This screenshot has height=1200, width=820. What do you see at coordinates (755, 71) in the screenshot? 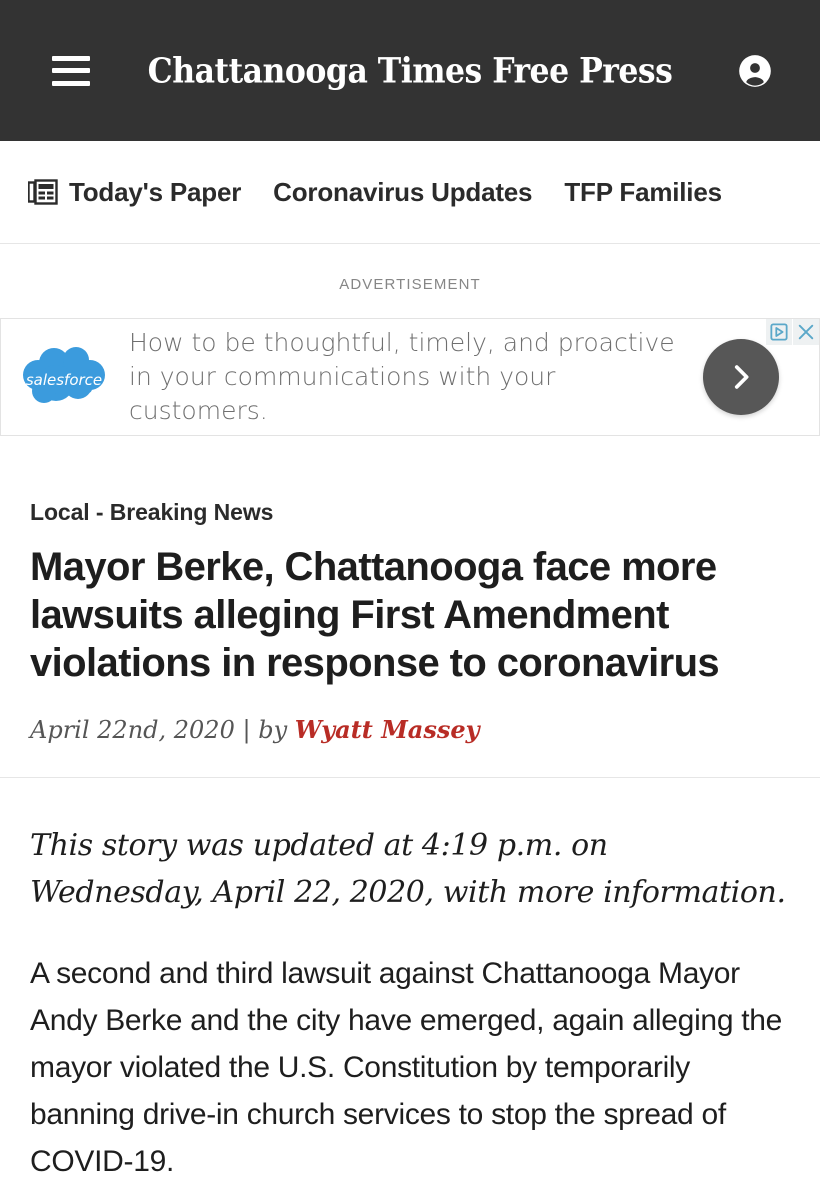
I see `account-avatar-icon` at bounding box center [755, 71].